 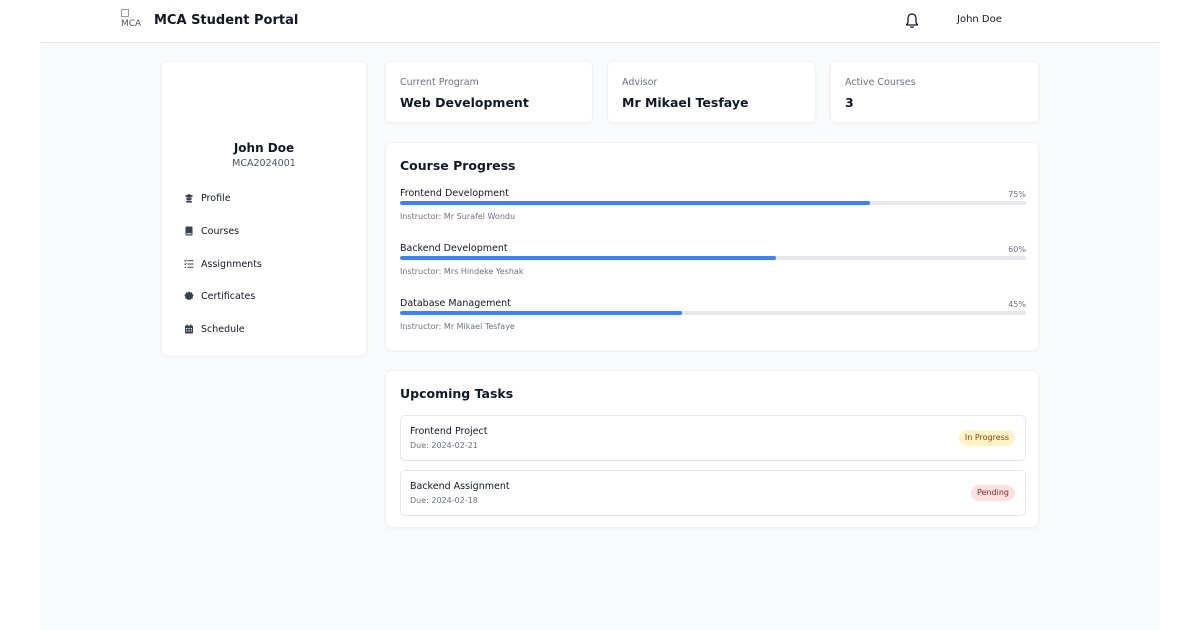 What do you see at coordinates (880, 82) in the screenshot?
I see `stat-label: Active Courses` at bounding box center [880, 82].